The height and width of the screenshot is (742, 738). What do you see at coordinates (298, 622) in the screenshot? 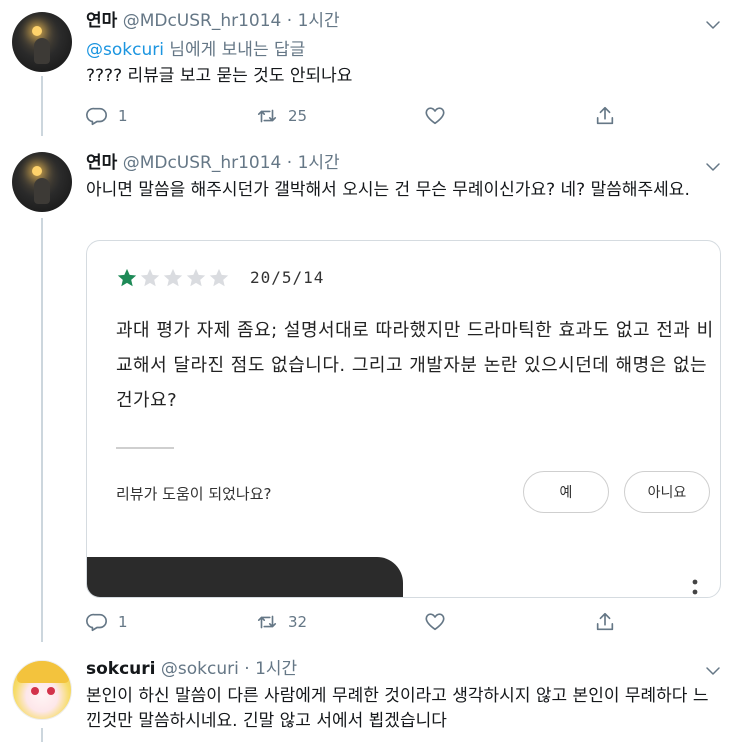
I see `retweet-count: 32` at bounding box center [298, 622].